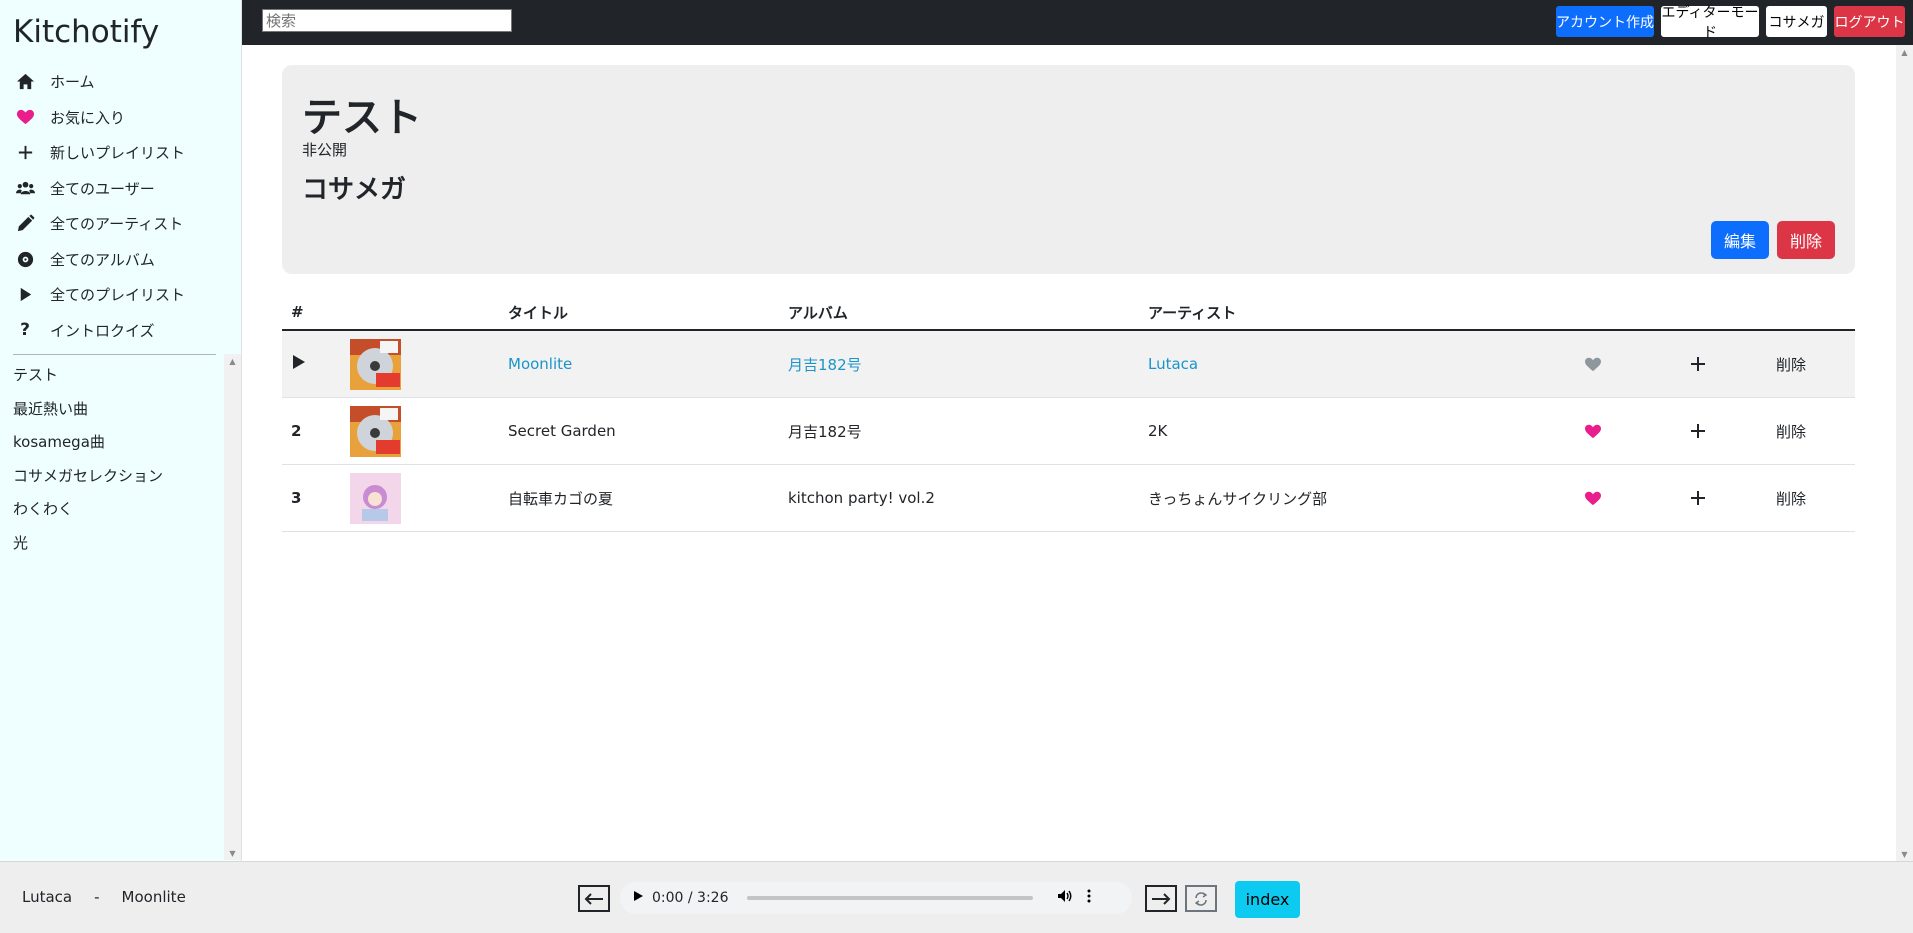  Describe the element at coordinates (25, 330) in the screenshot. I see `question-icon: ?` at that location.